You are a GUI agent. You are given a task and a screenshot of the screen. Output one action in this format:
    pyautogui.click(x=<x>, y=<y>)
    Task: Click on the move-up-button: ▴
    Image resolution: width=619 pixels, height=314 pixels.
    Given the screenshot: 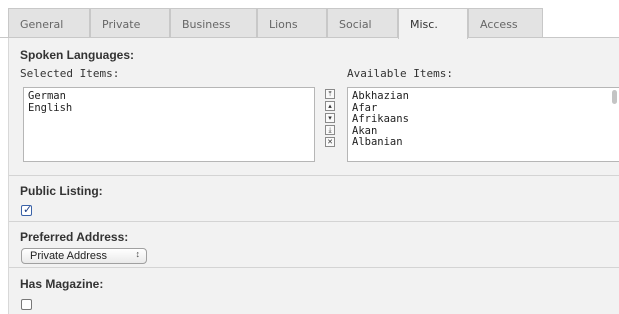 What is the action you would take?
    pyautogui.click(x=330, y=106)
    